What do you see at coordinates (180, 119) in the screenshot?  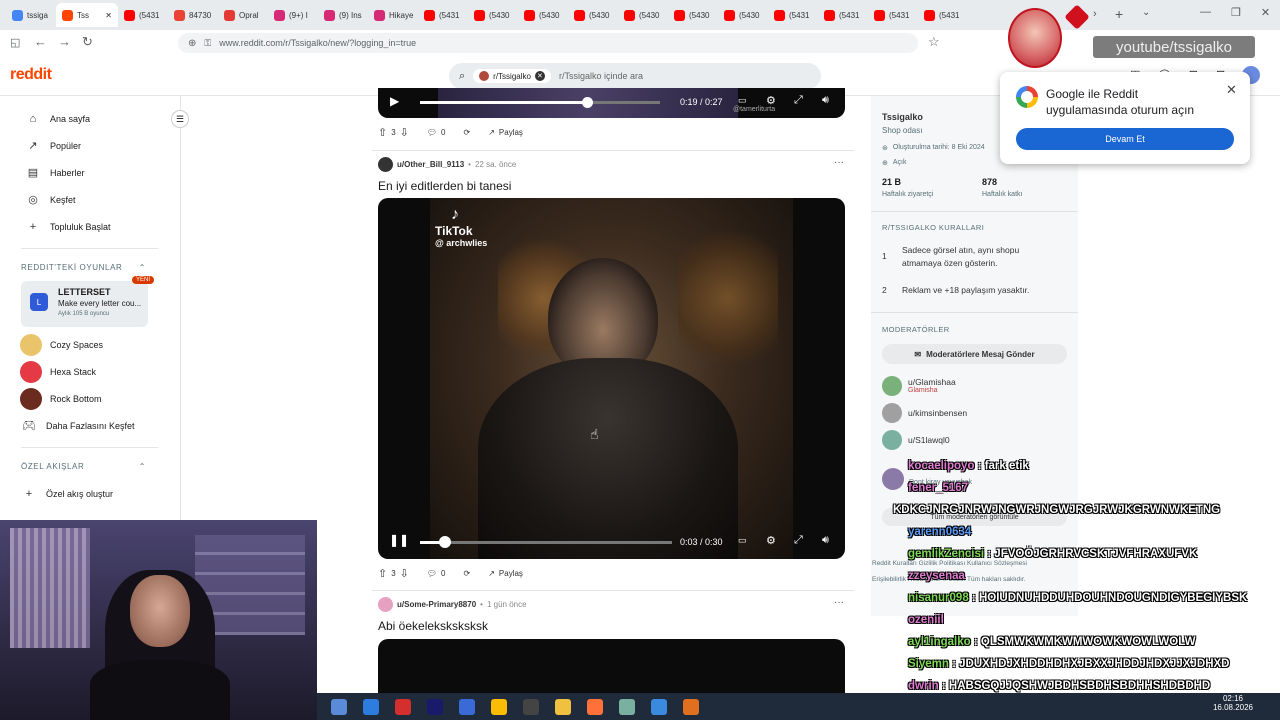 I see `collapse-sidebar-icon: ☰` at bounding box center [180, 119].